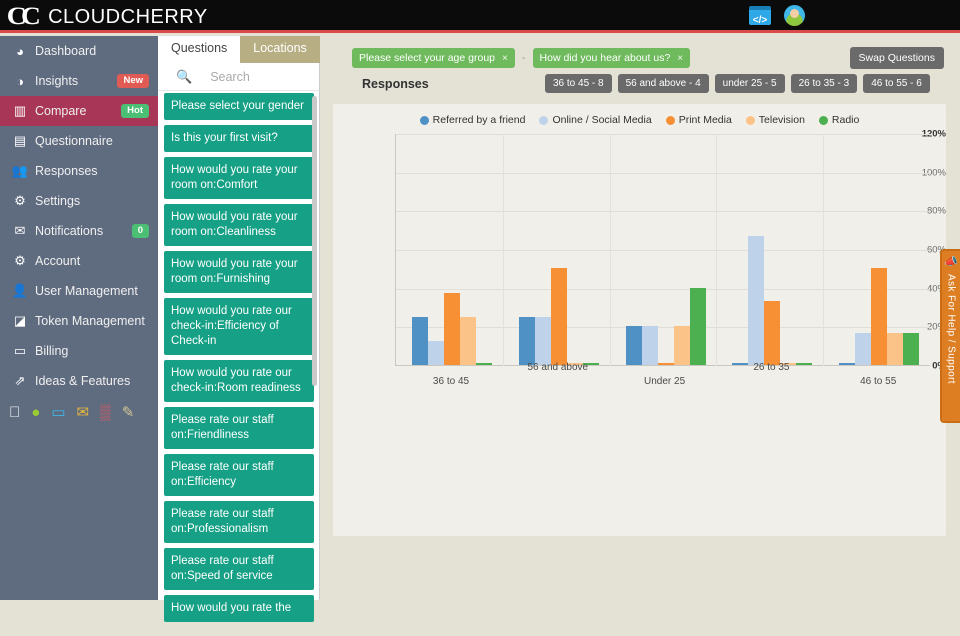  What do you see at coordinates (239, 522) in the screenshot?
I see `question-item: Please rate our staff on:Professionalism` at bounding box center [239, 522].